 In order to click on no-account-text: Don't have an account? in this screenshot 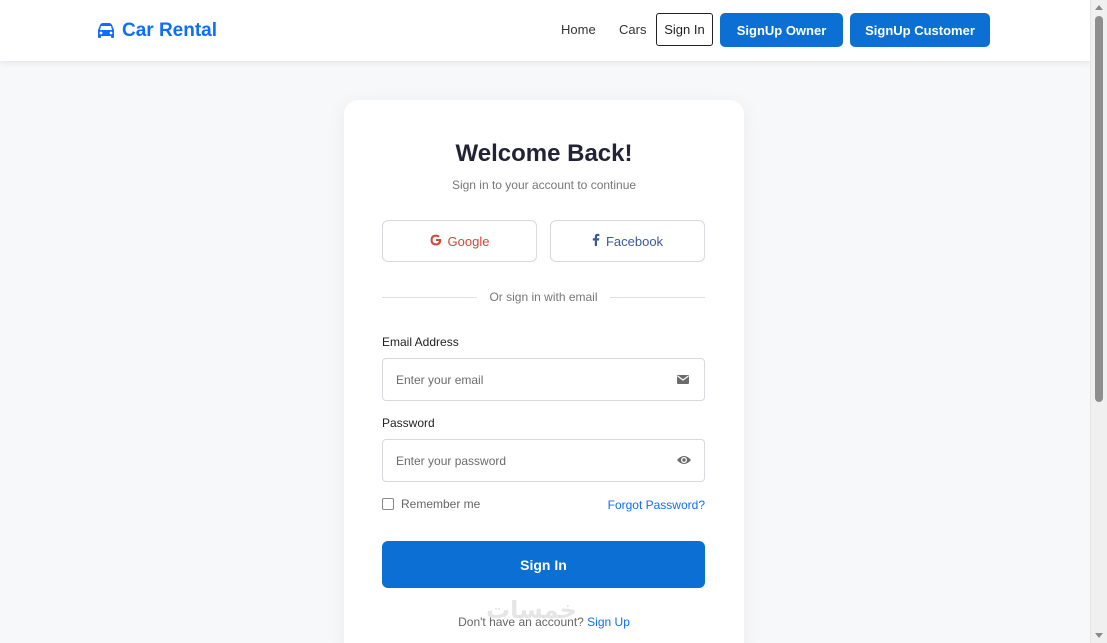, I will do `click(521, 622)`.